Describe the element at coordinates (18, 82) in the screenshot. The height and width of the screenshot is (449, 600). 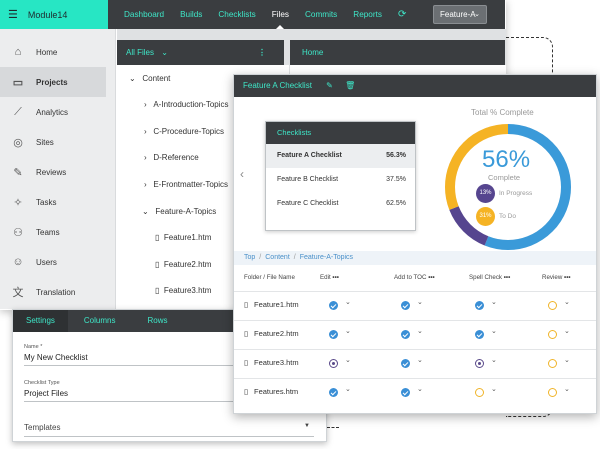
I see `folder-icon: ▭` at that location.